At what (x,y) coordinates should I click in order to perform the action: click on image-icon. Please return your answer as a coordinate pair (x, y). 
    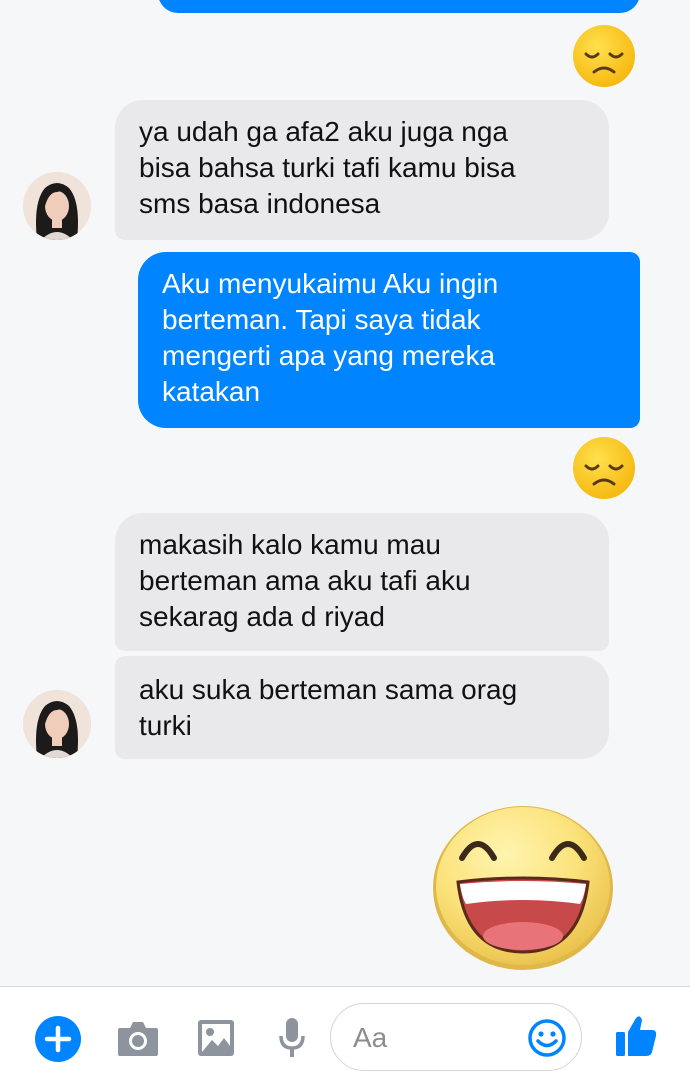
    Looking at the image, I should click on (216, 1038).